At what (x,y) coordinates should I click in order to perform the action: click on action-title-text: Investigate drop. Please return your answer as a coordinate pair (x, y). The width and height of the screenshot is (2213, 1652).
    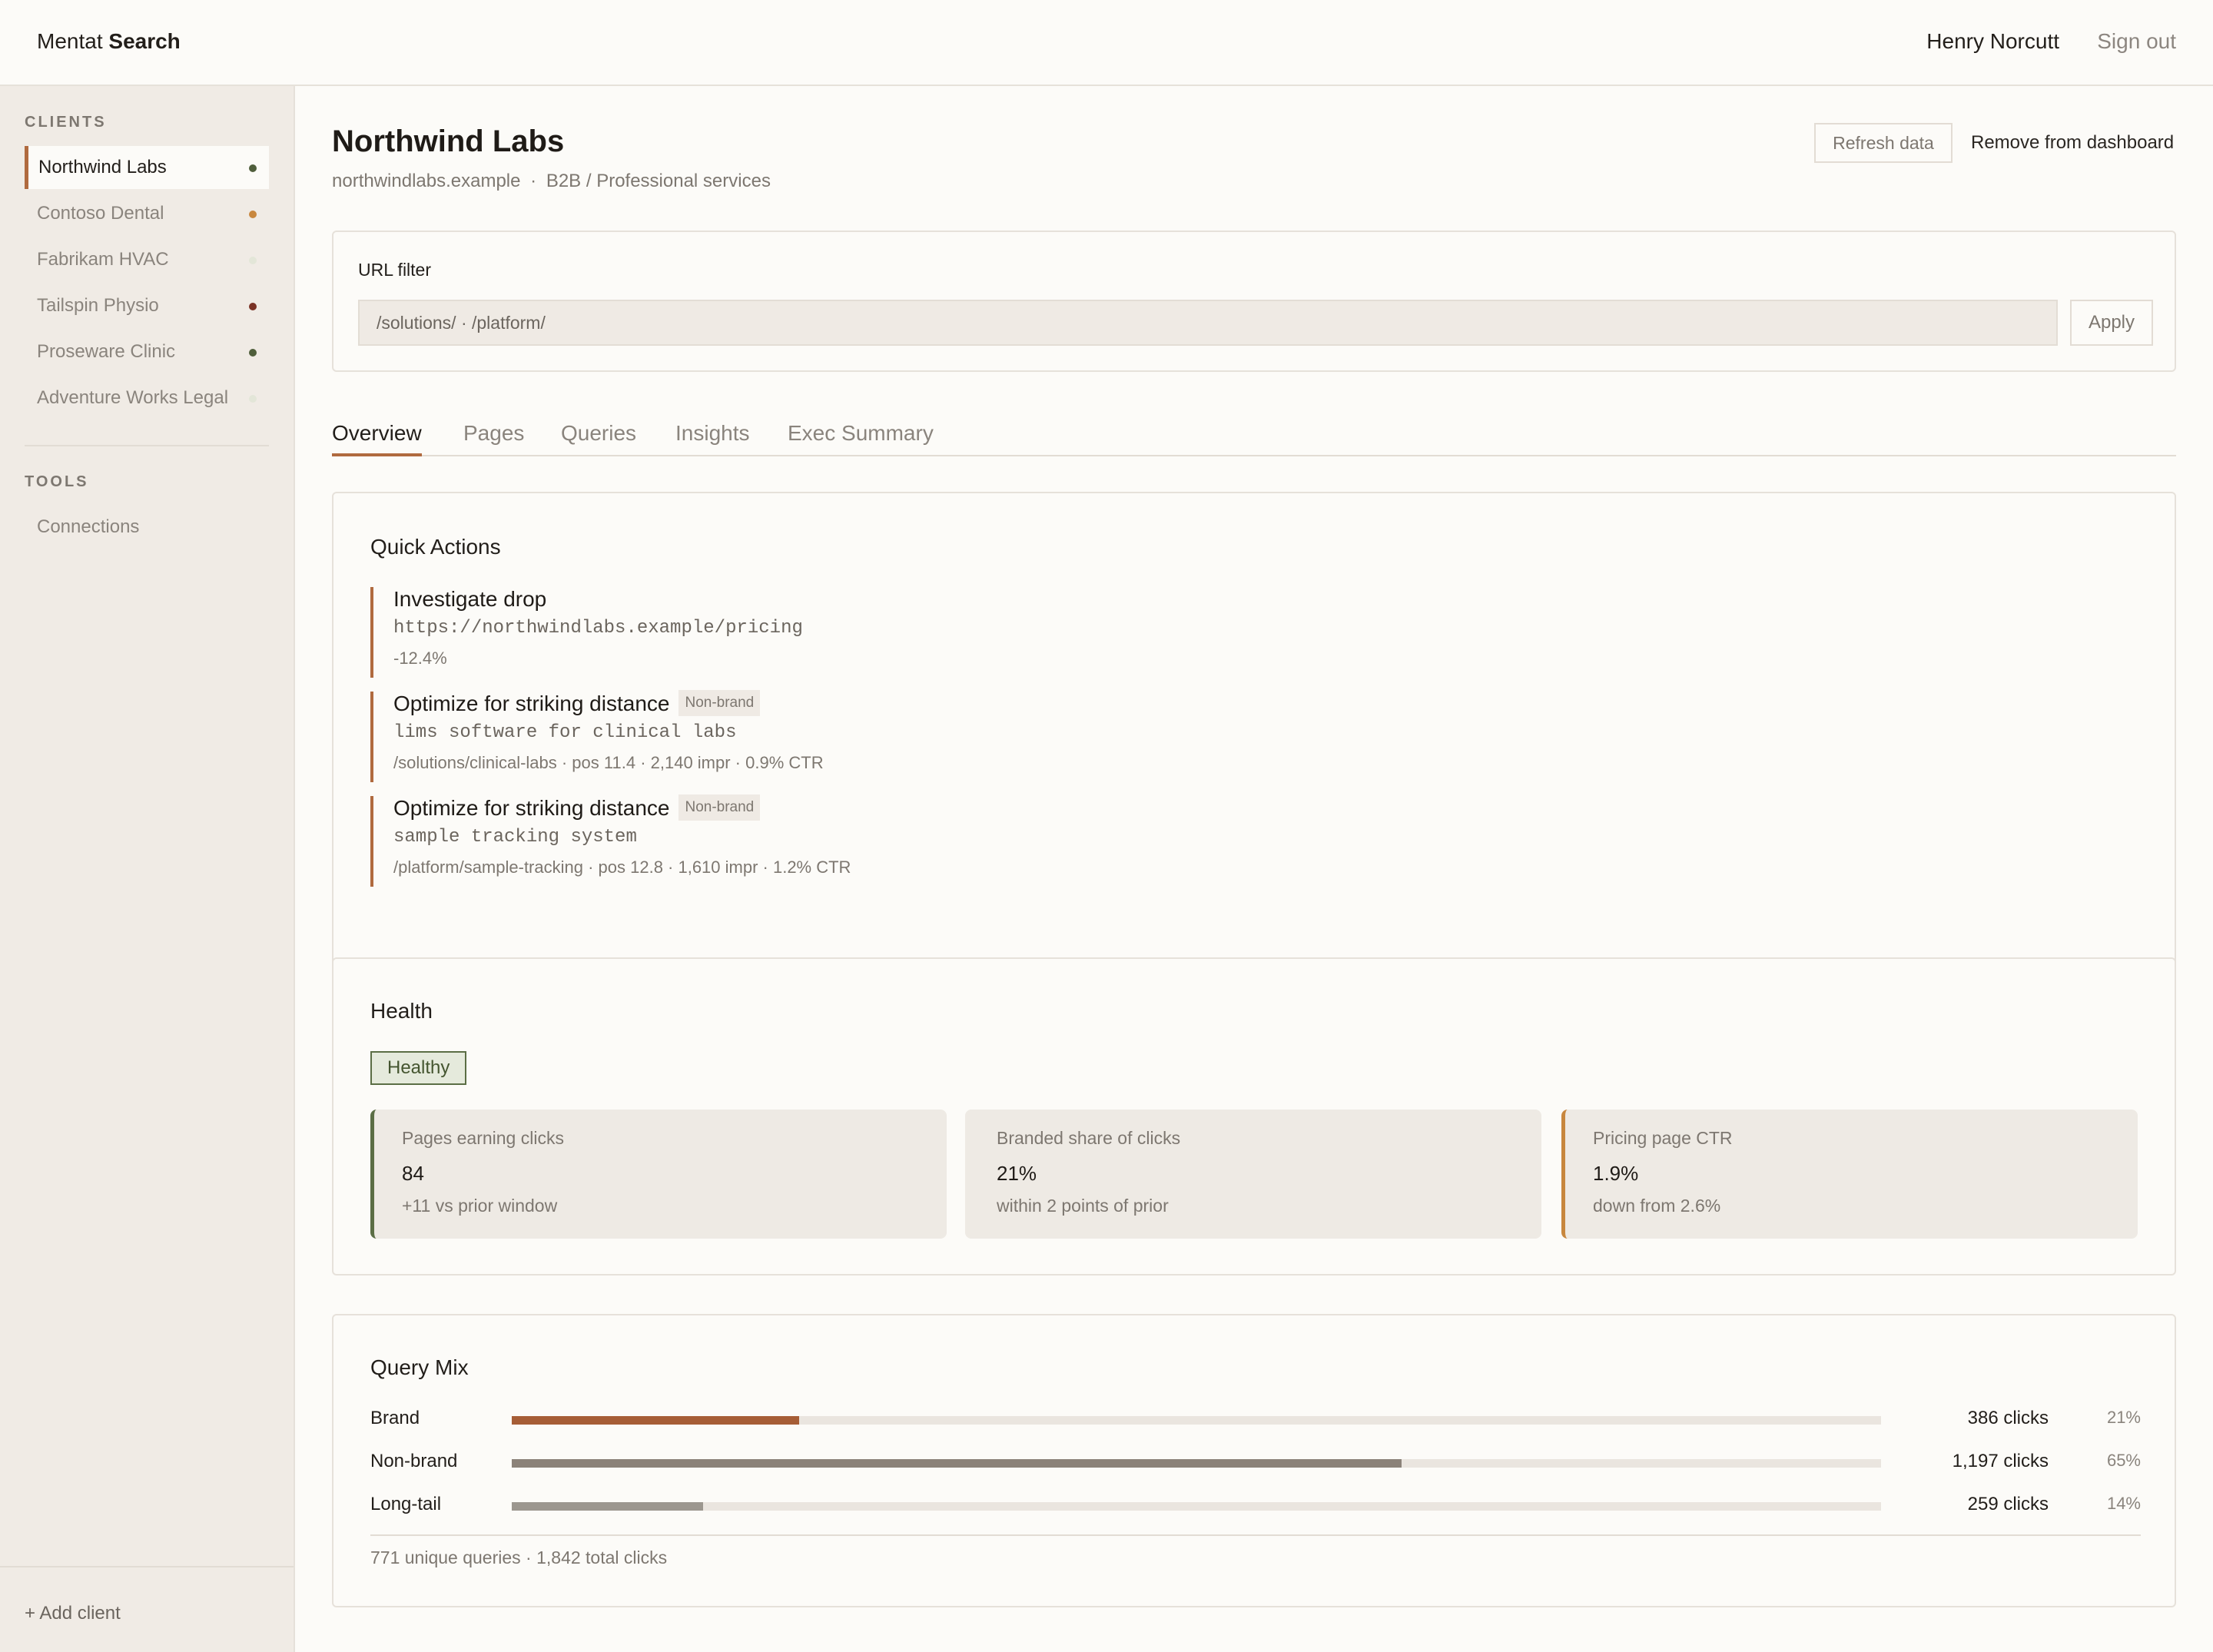
    Looking at the image, I should click on (470, 599).